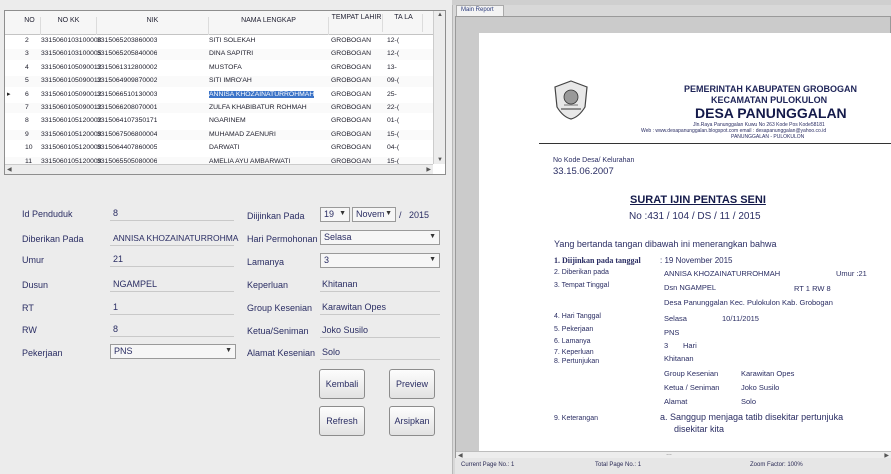 Image resolution: width=891 pixels, height=474 pixels. Describe the element at coordinates (27, 40) in the screenshot. I see `cell-no: 2` at that location.